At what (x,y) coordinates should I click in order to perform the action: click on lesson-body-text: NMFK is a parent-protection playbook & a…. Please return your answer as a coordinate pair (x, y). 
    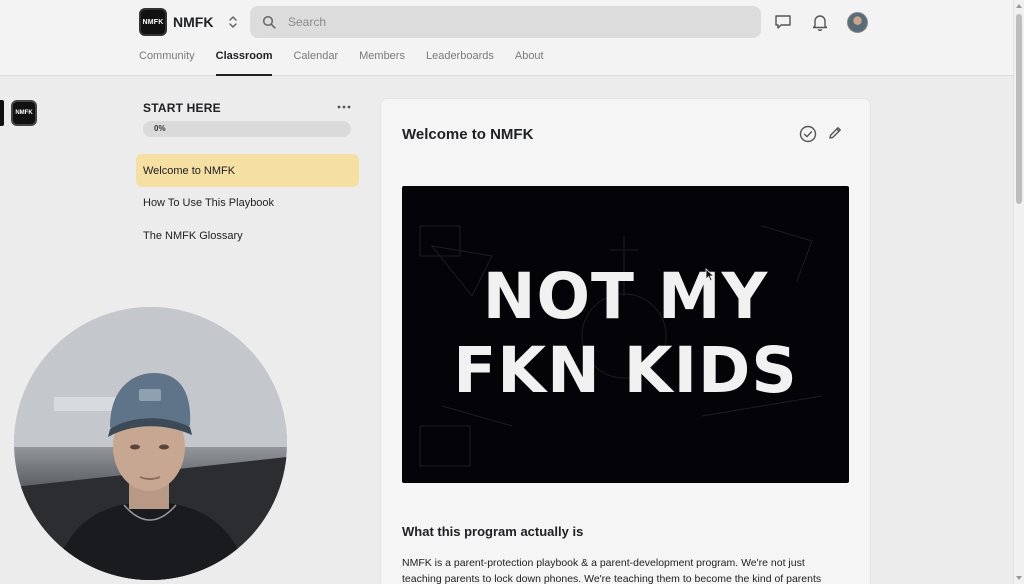
    Looking at the image, I should click on (612, 570).